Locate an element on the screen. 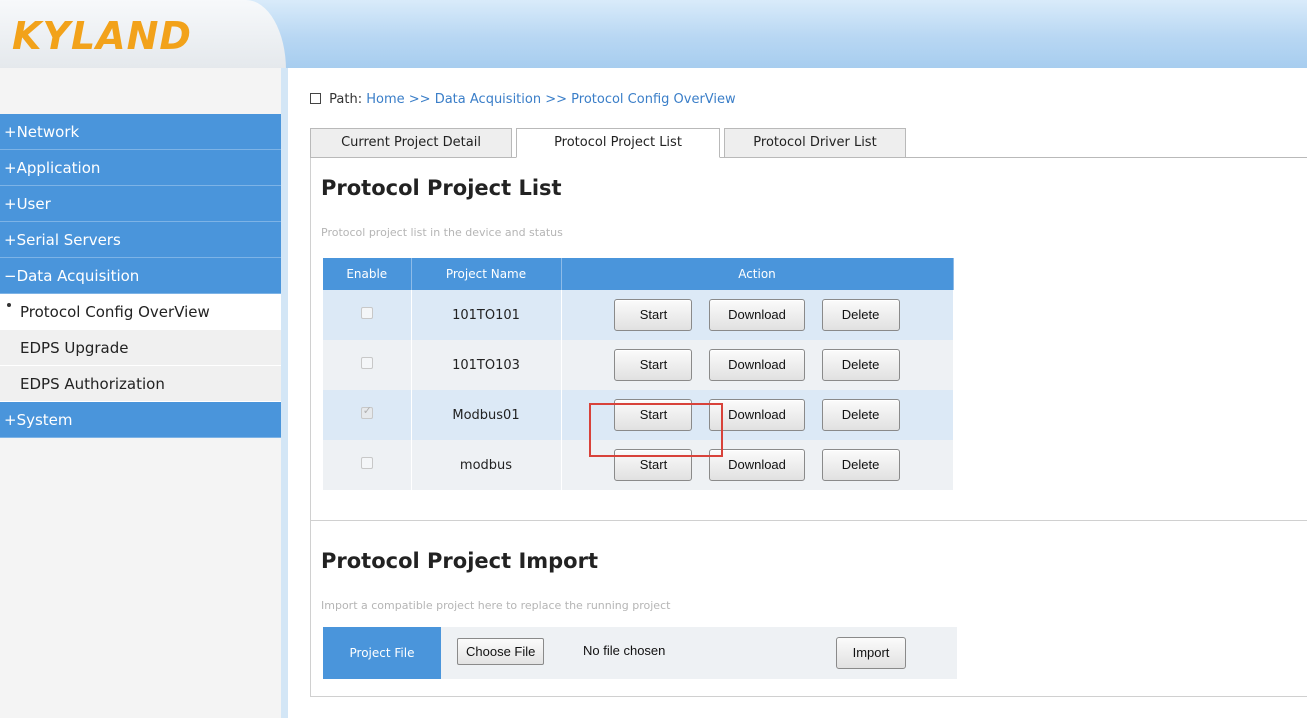 This screenshot has height=718, width=1307. sidebar-item-user: +User is located at coordinates (140, 204).